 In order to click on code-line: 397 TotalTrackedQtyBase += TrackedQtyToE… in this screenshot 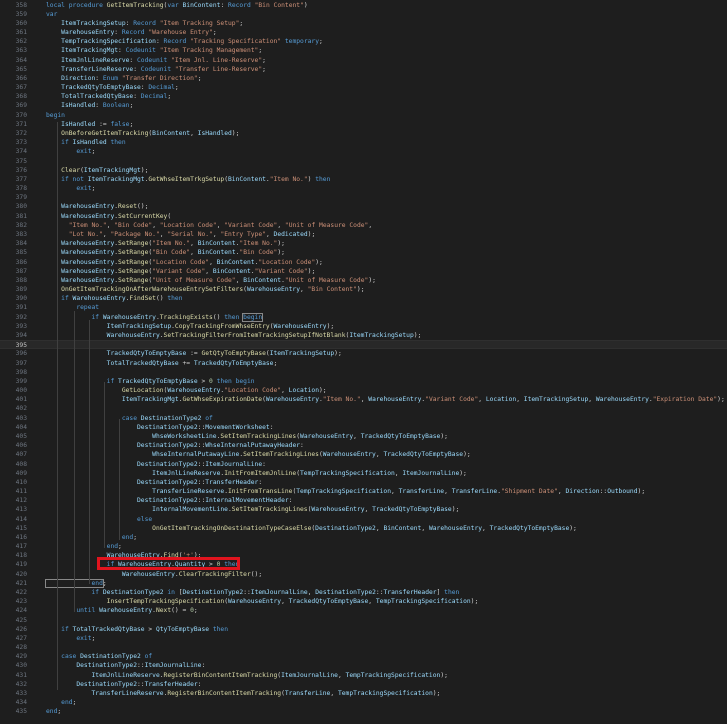, I will do `click(363, 363)`.